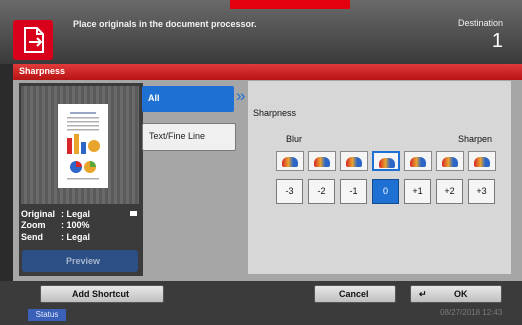  I want to click on cancel-label: Cancel, so click(354, 294).